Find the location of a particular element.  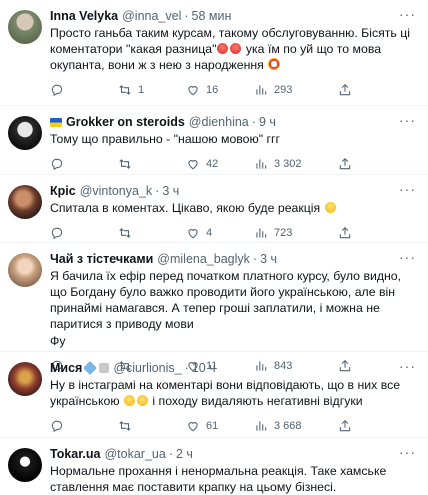

author-name: Grokker on steroids is located at coordinates (125, 122).